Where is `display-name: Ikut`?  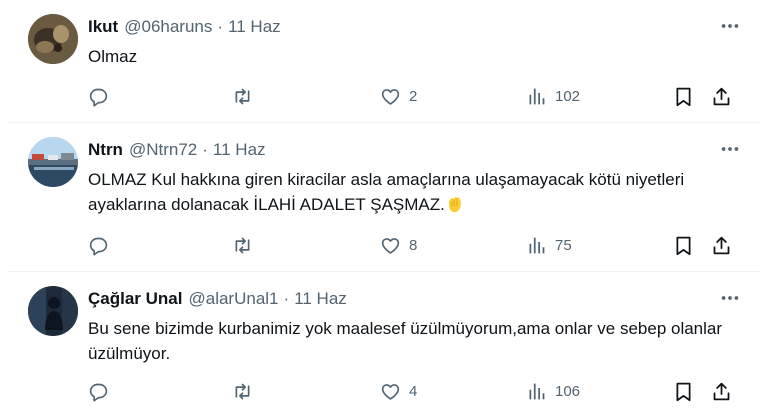
display-name: Ikut is located at coordinates (103, 27).